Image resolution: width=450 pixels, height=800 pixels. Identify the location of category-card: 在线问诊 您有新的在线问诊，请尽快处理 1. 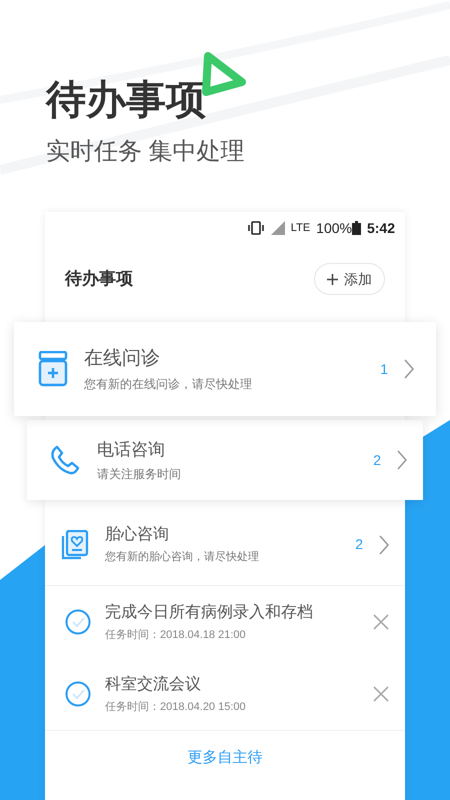
(225, 369).